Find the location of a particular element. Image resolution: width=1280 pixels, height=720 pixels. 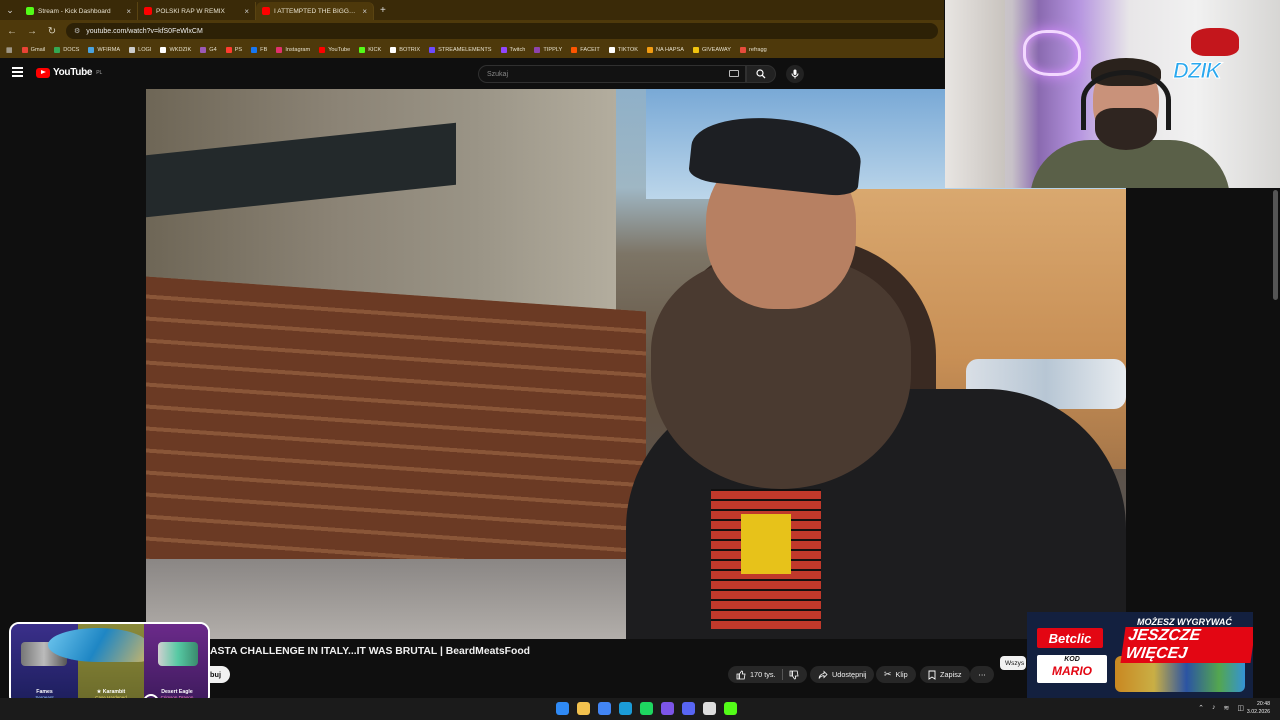

pistol-icon is located at coordinates (178, 654).